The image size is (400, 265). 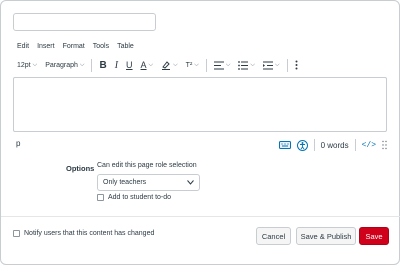 I want to click on edit-permission-value: Only teachers, so click(x=125, y=182).